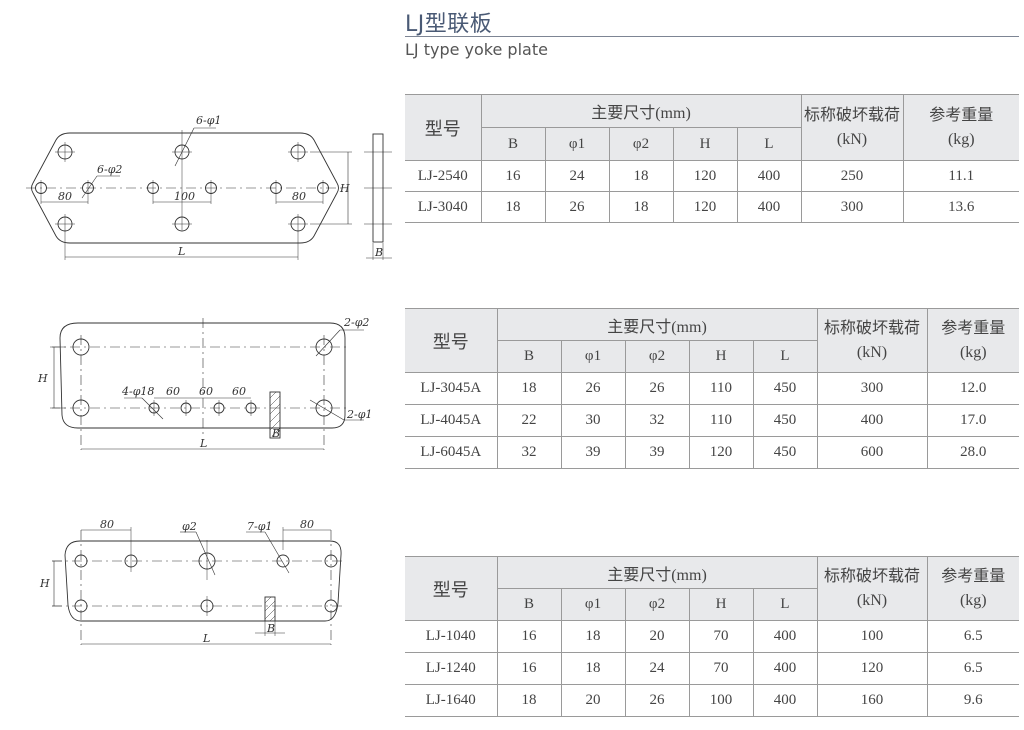 This screenshot has width=1024, height=730. Describe the element at coordinates (451, 700) in the screenshot. I see `cell-model: LJ-1640` at that location.